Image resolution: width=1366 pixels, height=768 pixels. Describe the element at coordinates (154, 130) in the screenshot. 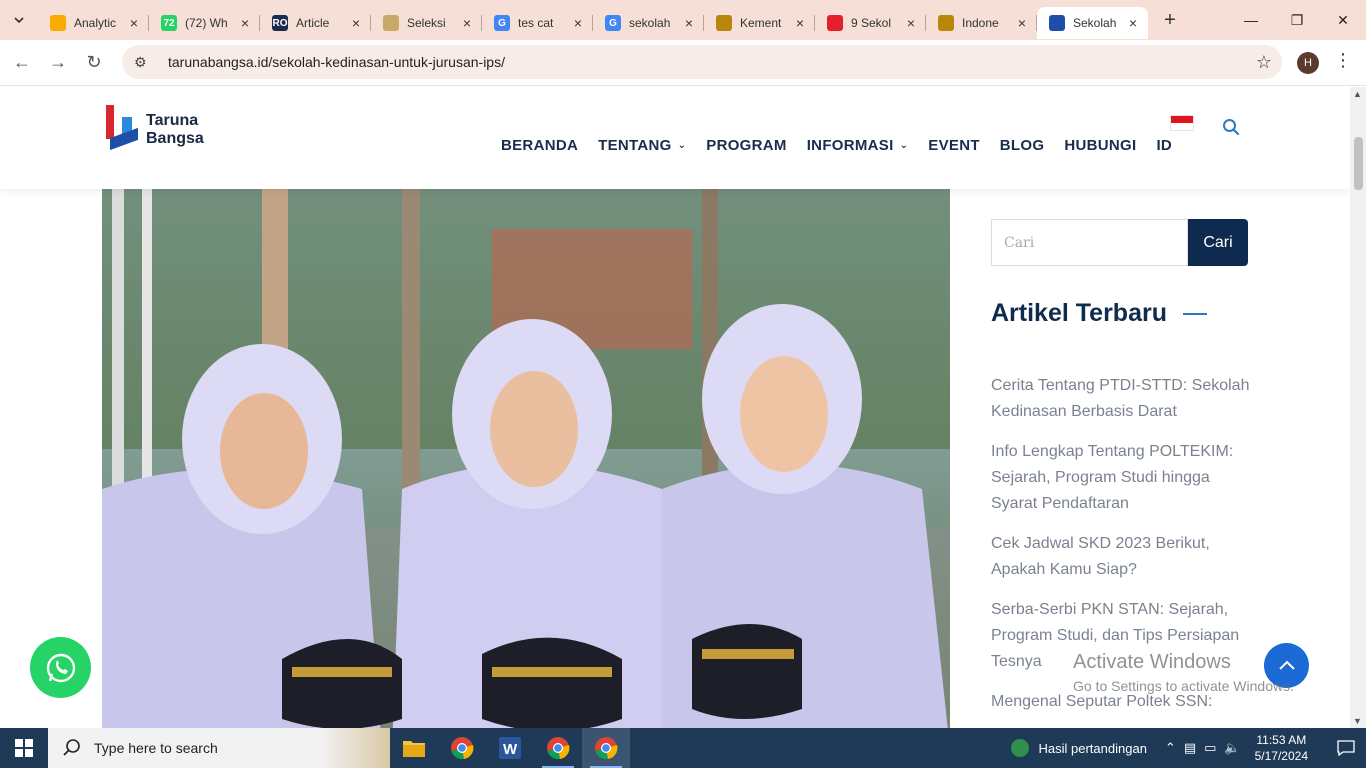

I see `site-logo: Taruna Bangsa` at that location.